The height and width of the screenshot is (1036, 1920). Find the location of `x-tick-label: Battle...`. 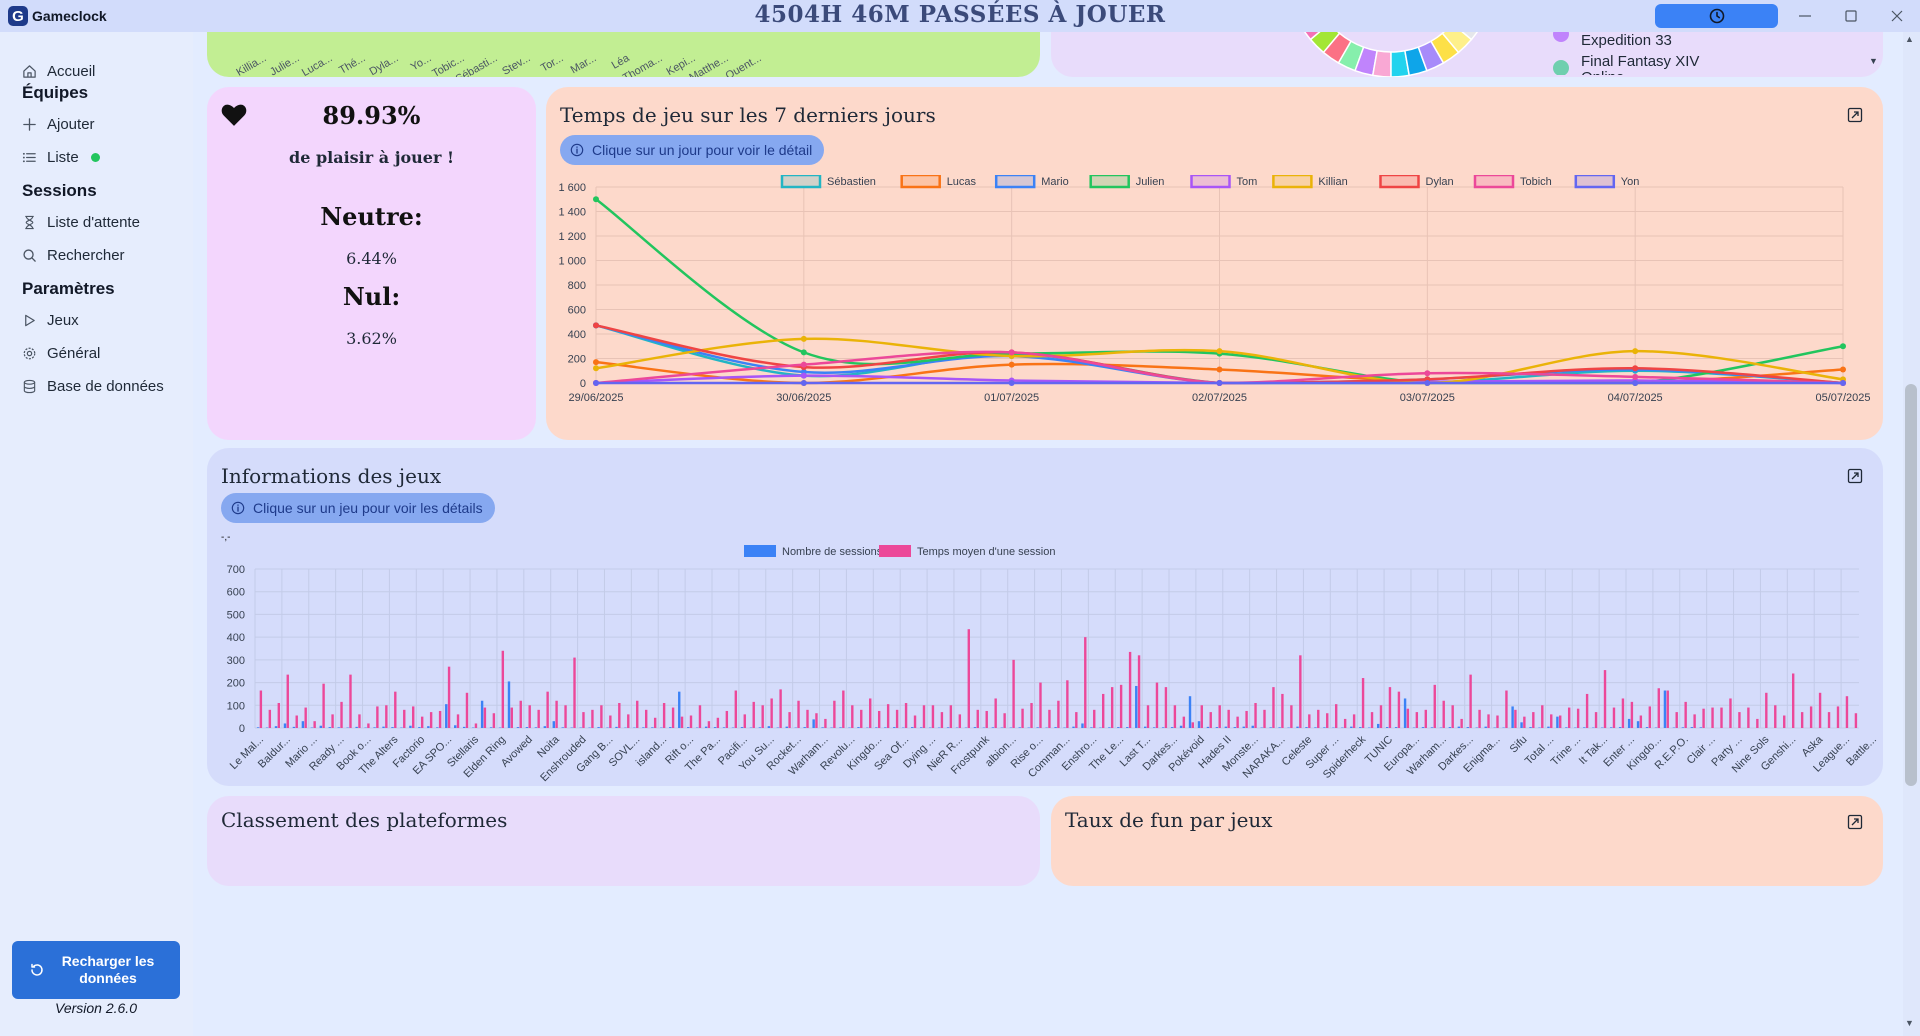

x-tick-label: Battle... is located at coordinates (1861, 751).